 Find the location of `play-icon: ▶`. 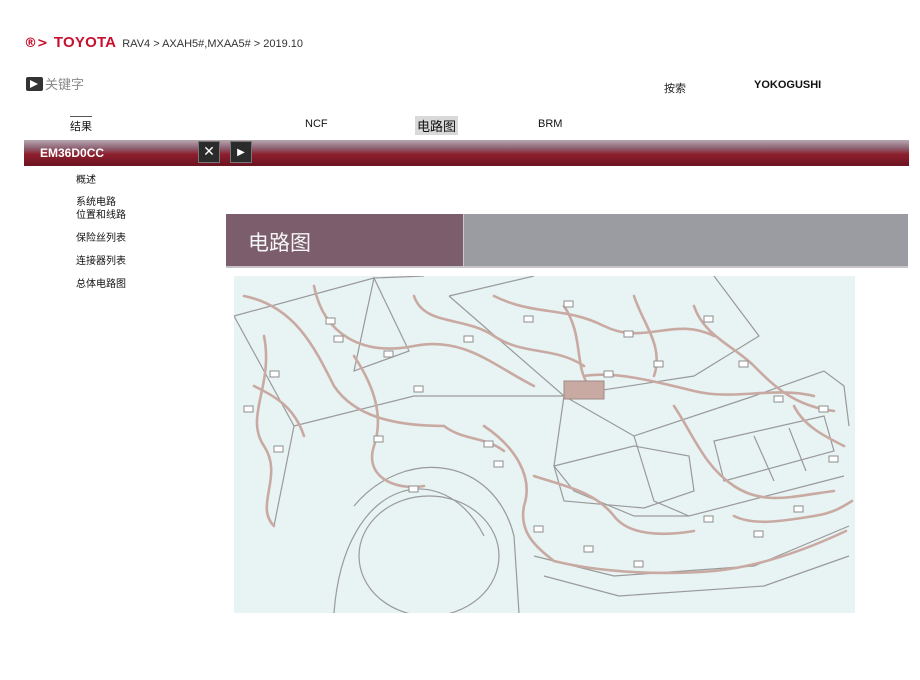

play-icon: ▶ is located at coordinates (241, 152).